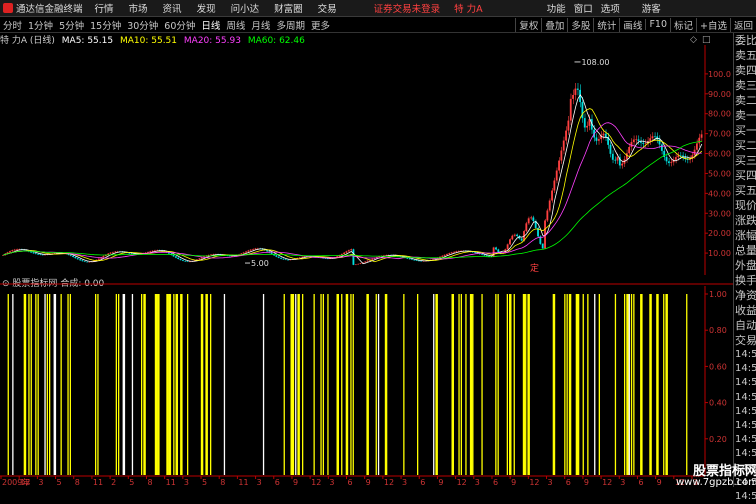 The width and height of the screenshot is (756, 504). What do you see at coordinates (104, 8) in the screenshot?
I see `menu-quotes: 行情` at bounding box center [104, 8].